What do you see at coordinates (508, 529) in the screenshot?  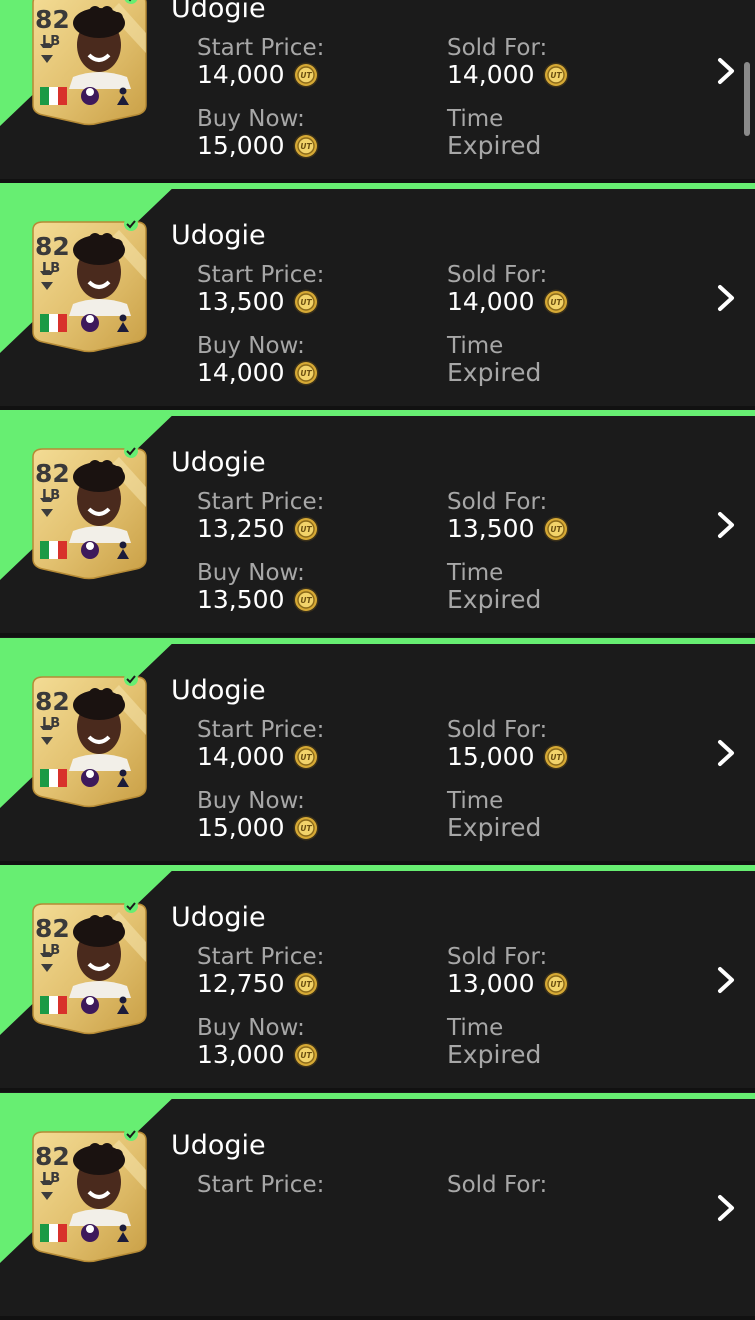 I see `sold-for-value: 13,500 UT` at bounding box center [508, 529].